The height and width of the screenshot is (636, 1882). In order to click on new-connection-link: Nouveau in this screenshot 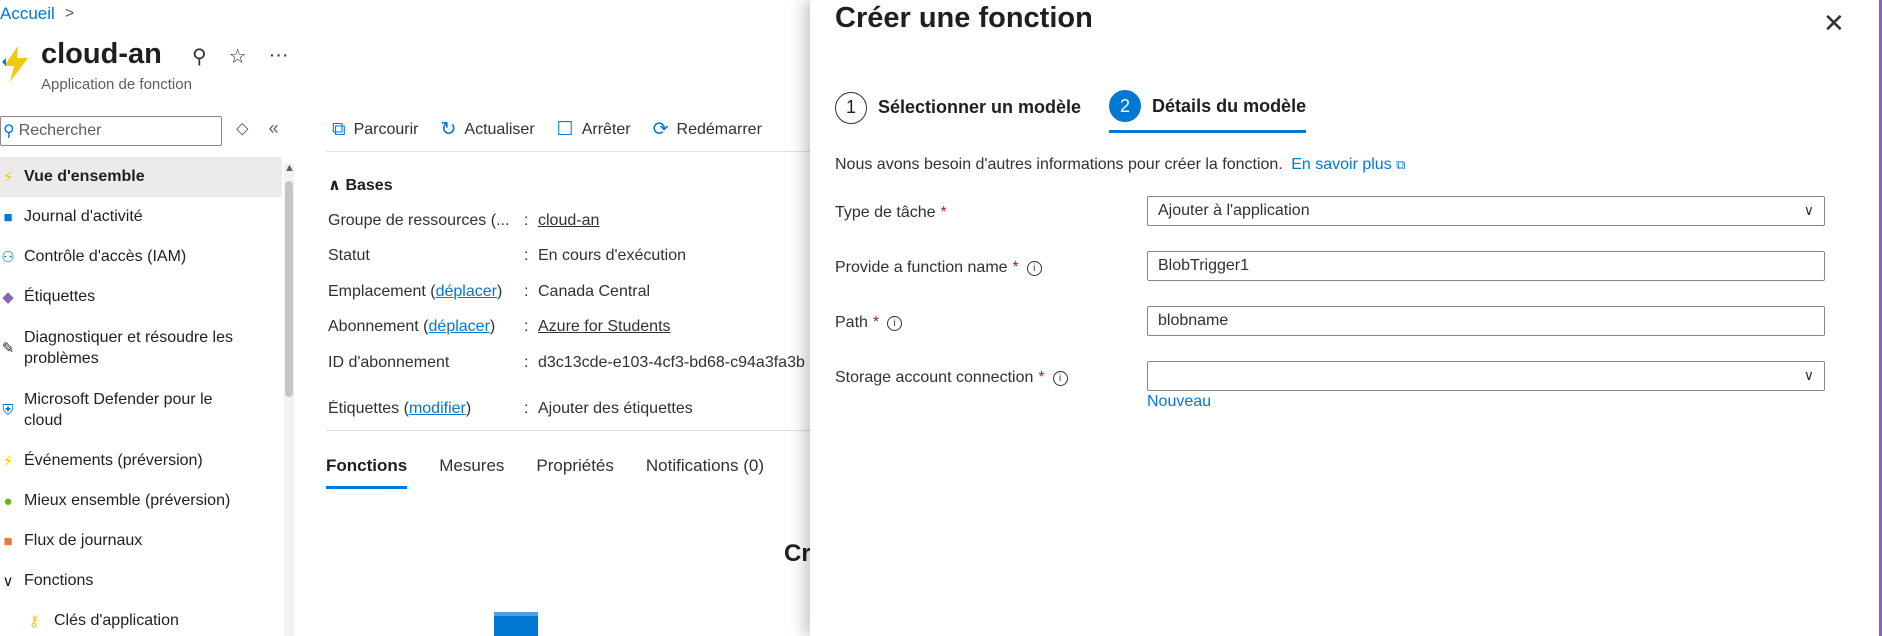, I will do `click(1179, 402)`.